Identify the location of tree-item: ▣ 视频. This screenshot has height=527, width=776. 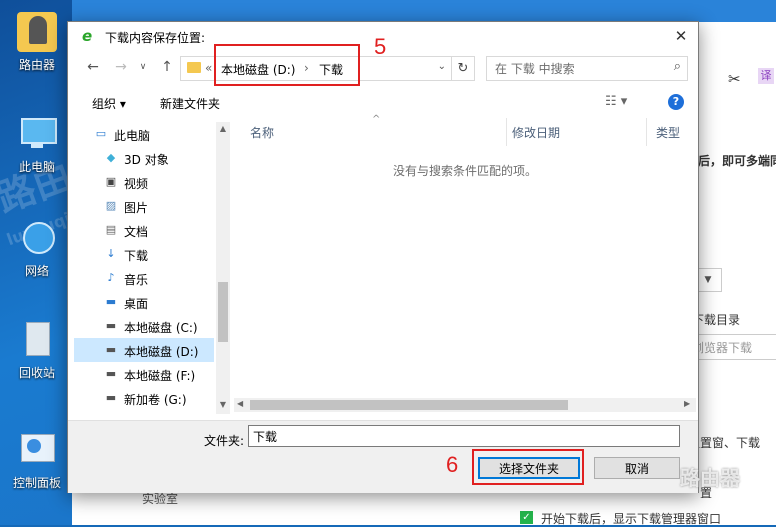
(144, 182).